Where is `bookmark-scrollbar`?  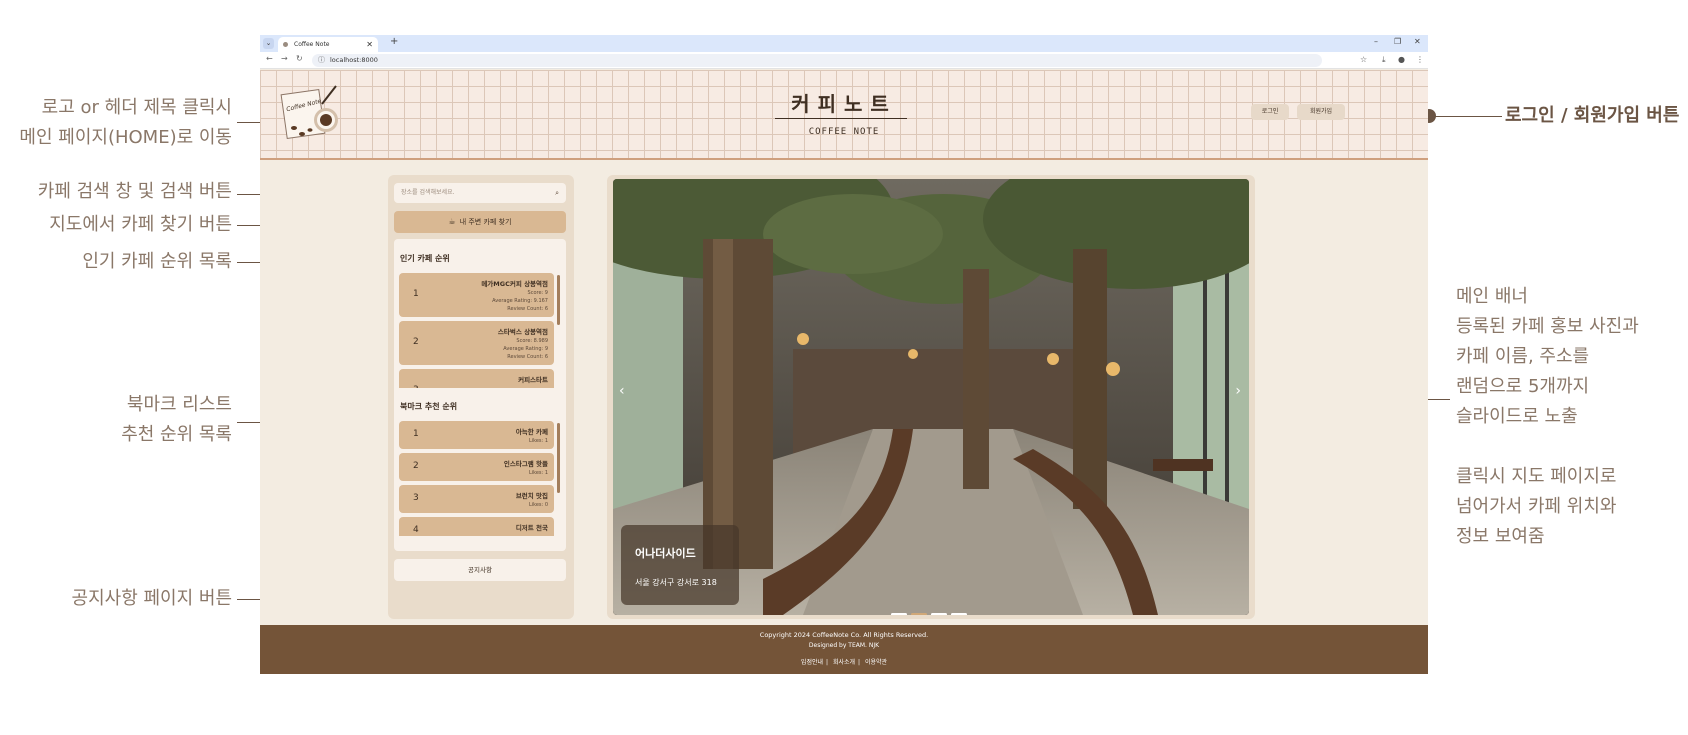 bookmark-scrollbar is located at coordinates (558, 458).